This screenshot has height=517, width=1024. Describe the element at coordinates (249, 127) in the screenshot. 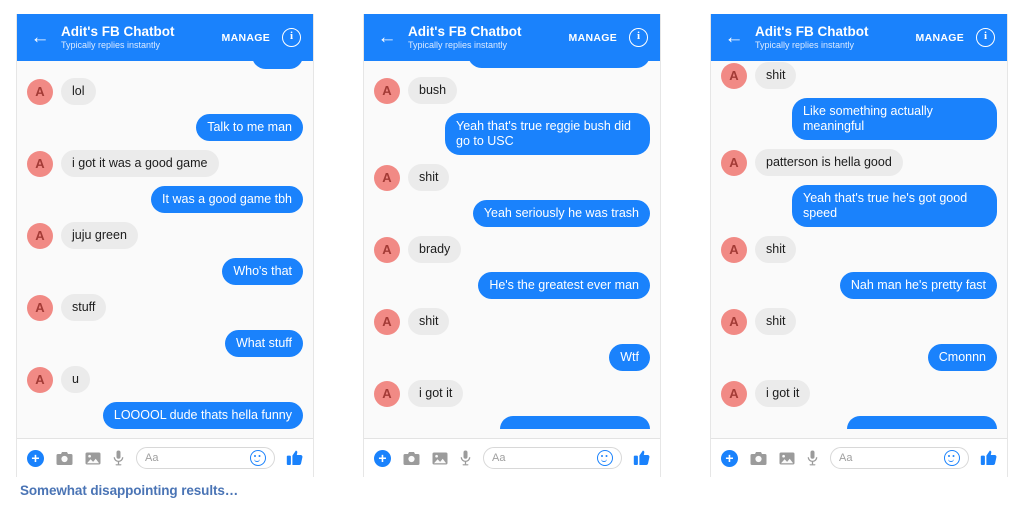

I see `message-bubble-outgoing: Talk to me man` at that location.